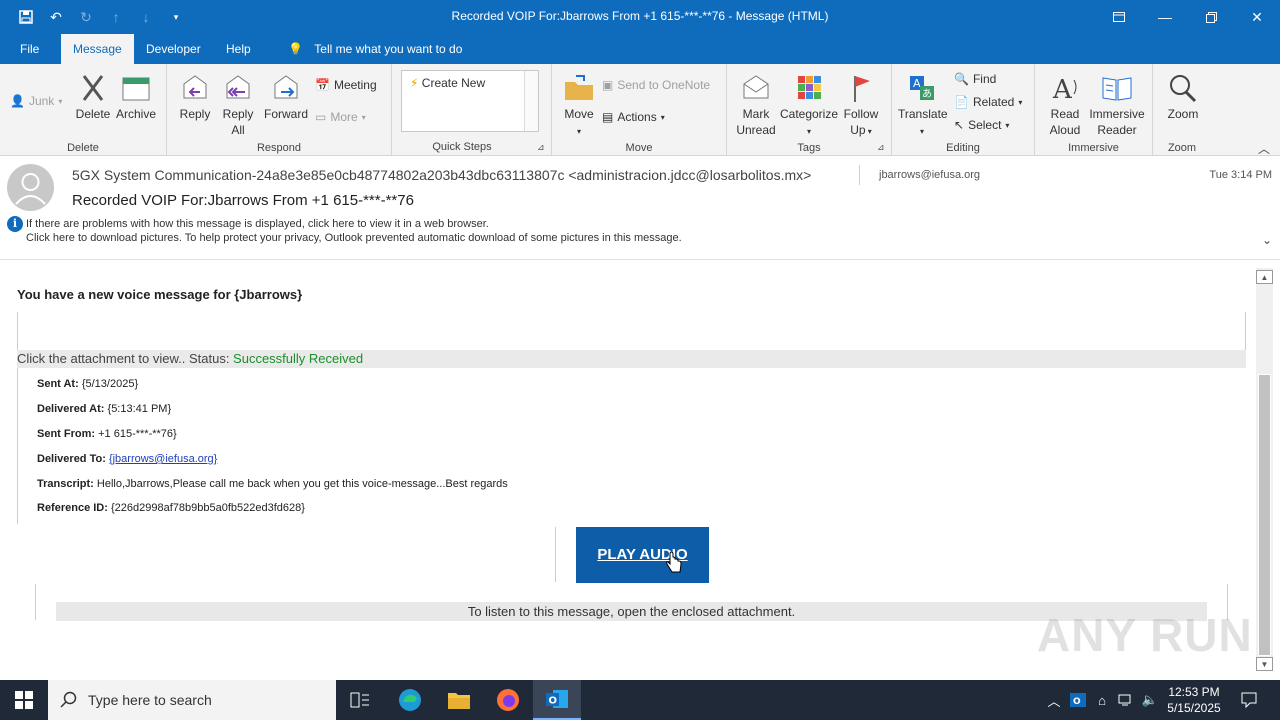  Describe the element at coordinates (24, 700) in the screenshot. I see `windows-start-icon` at that location.